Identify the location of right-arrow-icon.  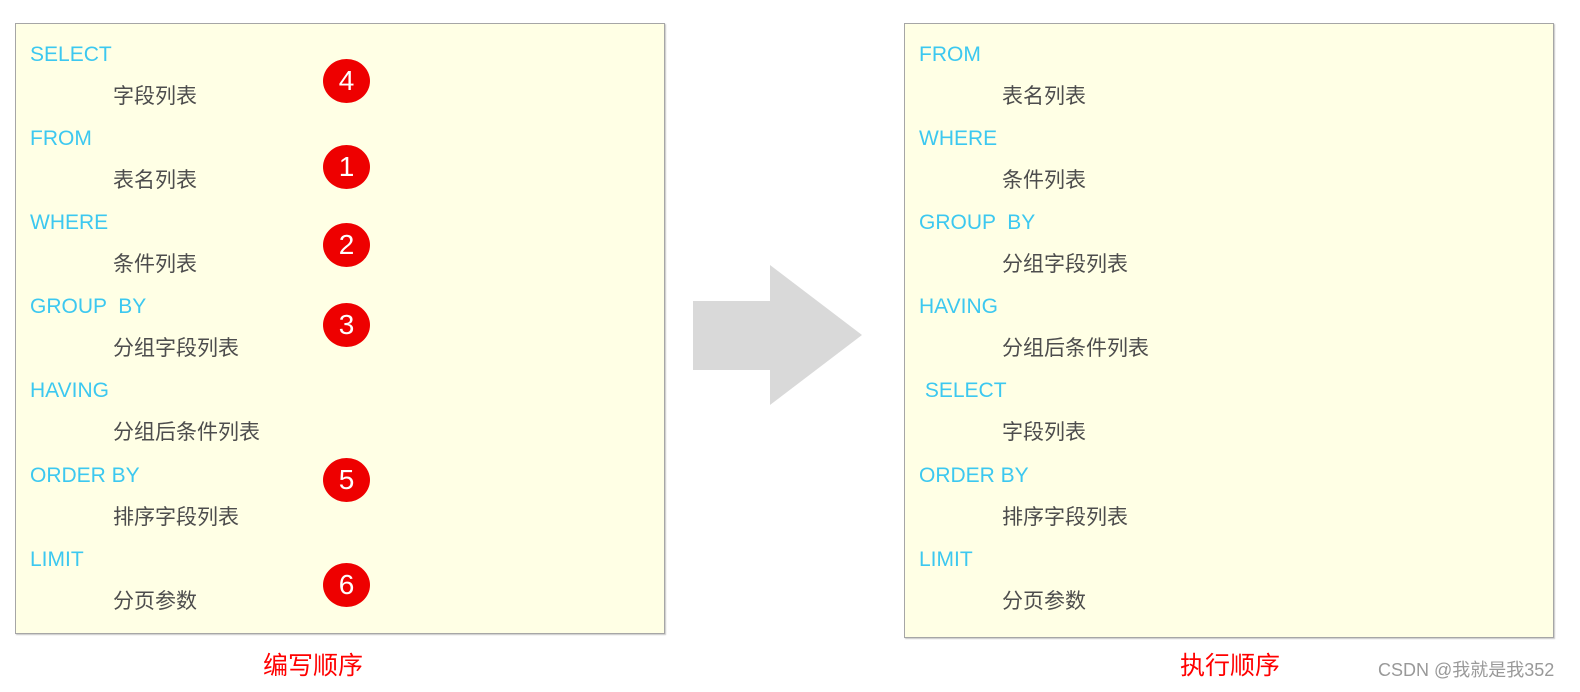
(777, 335).